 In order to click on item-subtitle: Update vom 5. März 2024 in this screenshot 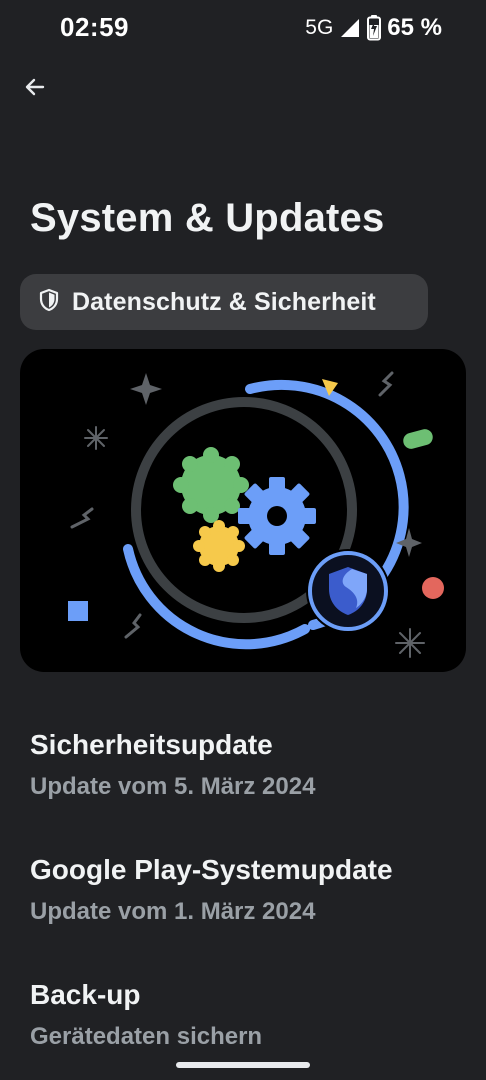, I will do `click(173, 786)`.